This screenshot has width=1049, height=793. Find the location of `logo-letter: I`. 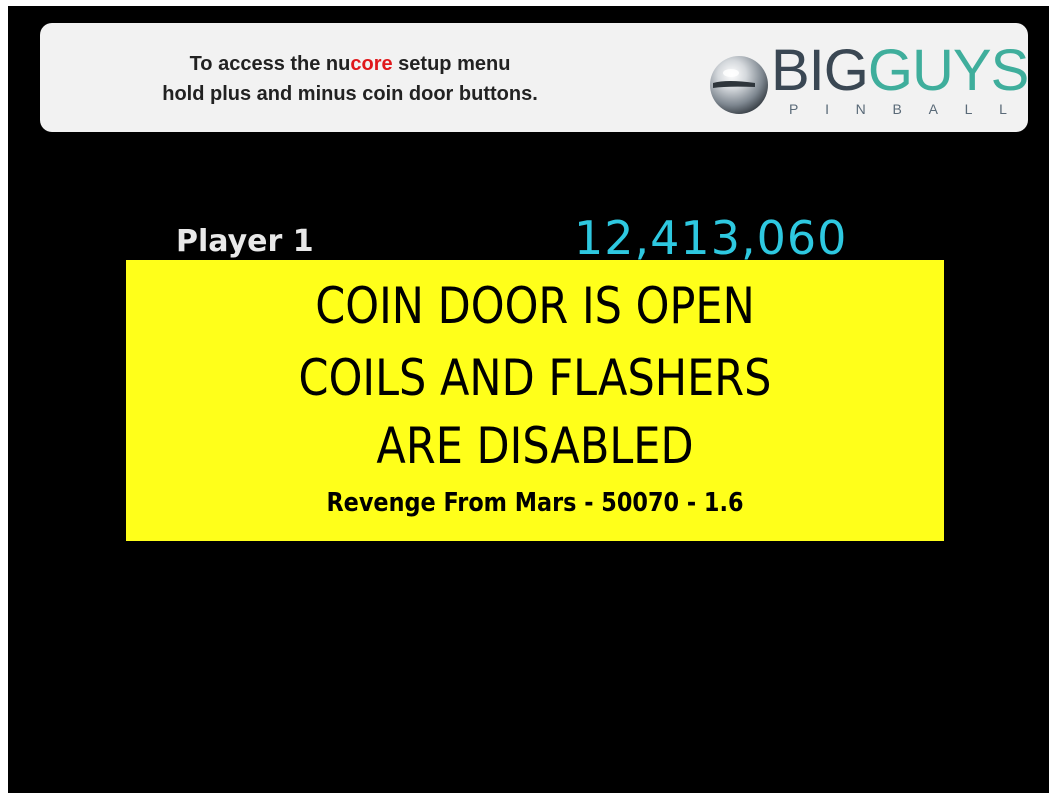

logo-letter: I is located at coordinates (827, 109).